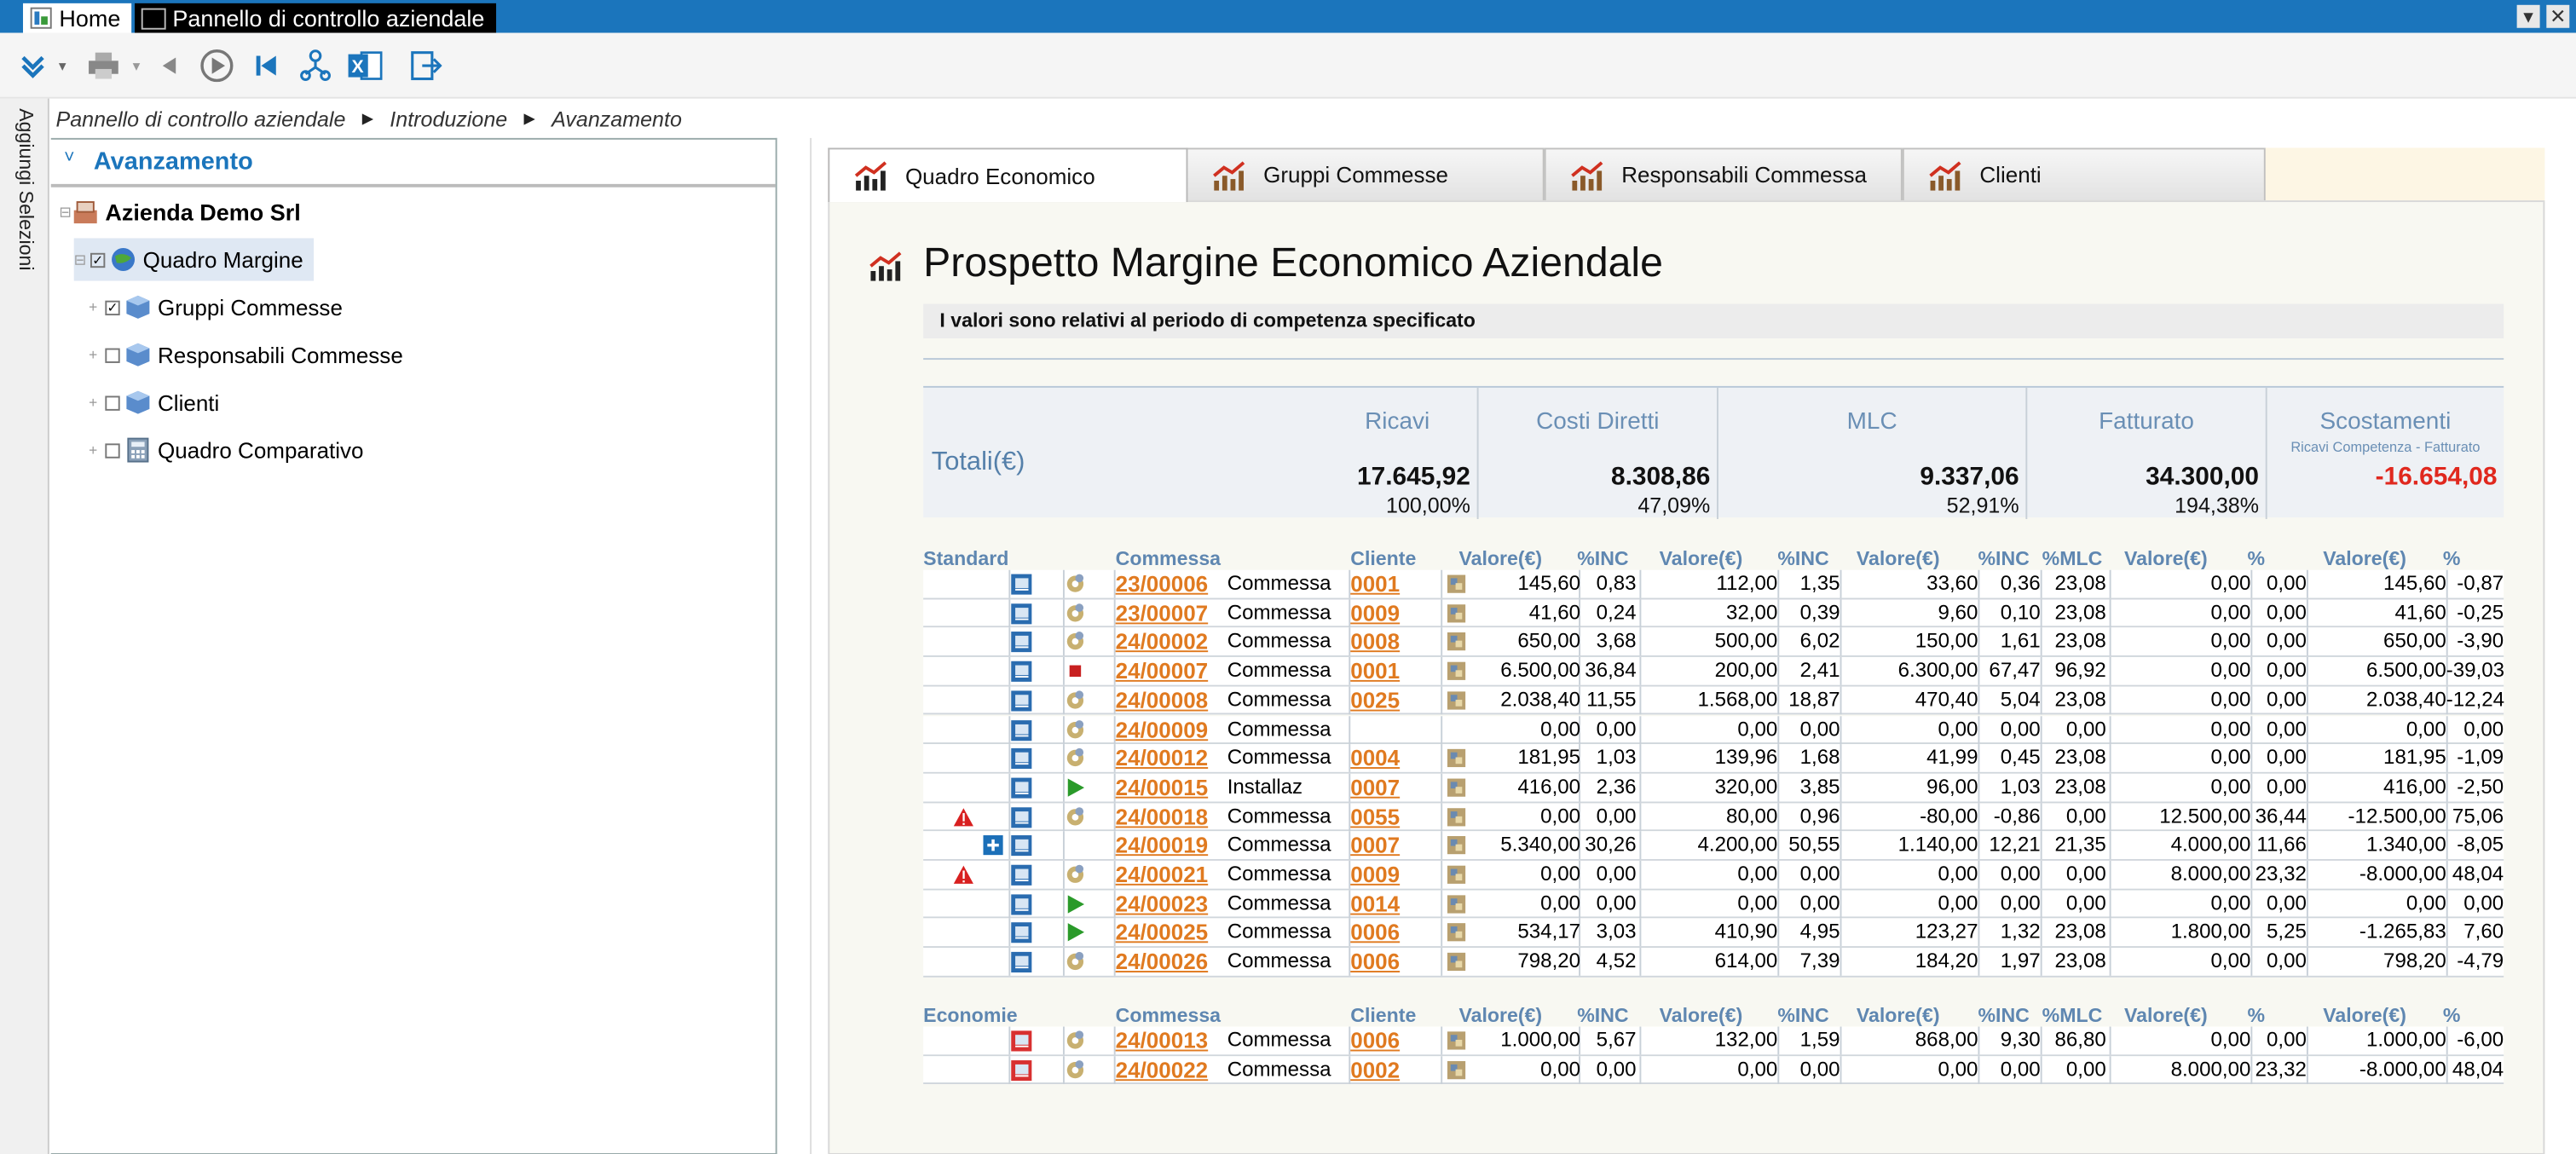 This screenshot has height=1154, width=2576. I want to click on commessa-link: 24/00012, so click(1162, 758).